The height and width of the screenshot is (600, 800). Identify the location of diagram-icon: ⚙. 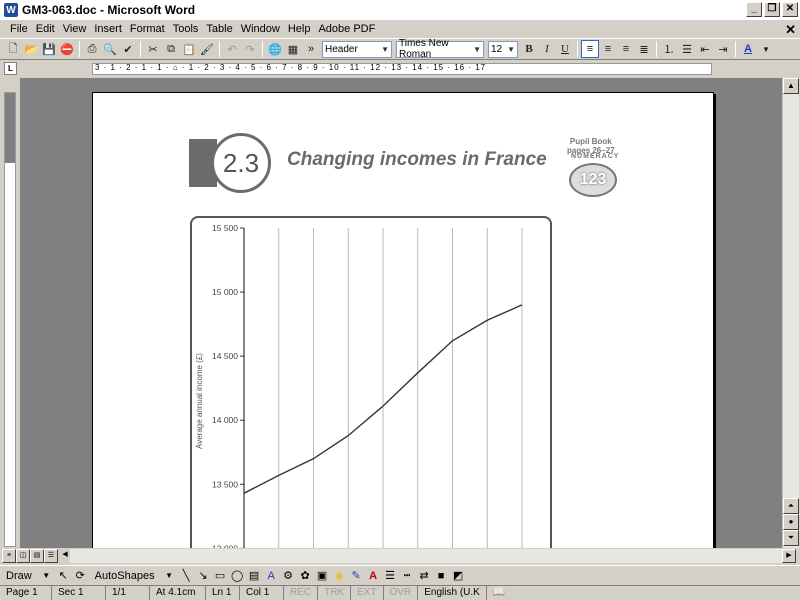
(288, 575).